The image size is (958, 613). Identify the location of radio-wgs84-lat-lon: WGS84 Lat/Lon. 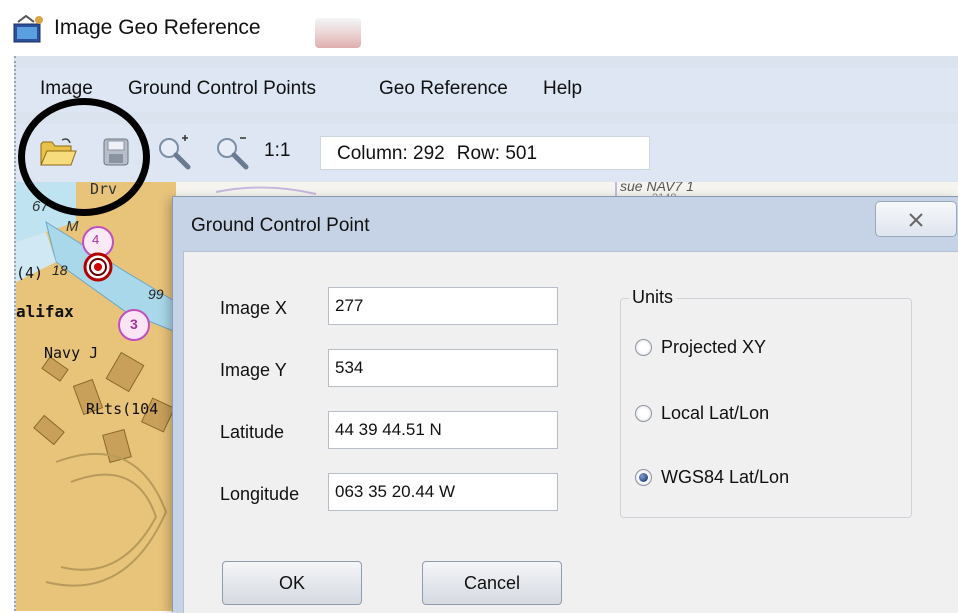
(712, 477).